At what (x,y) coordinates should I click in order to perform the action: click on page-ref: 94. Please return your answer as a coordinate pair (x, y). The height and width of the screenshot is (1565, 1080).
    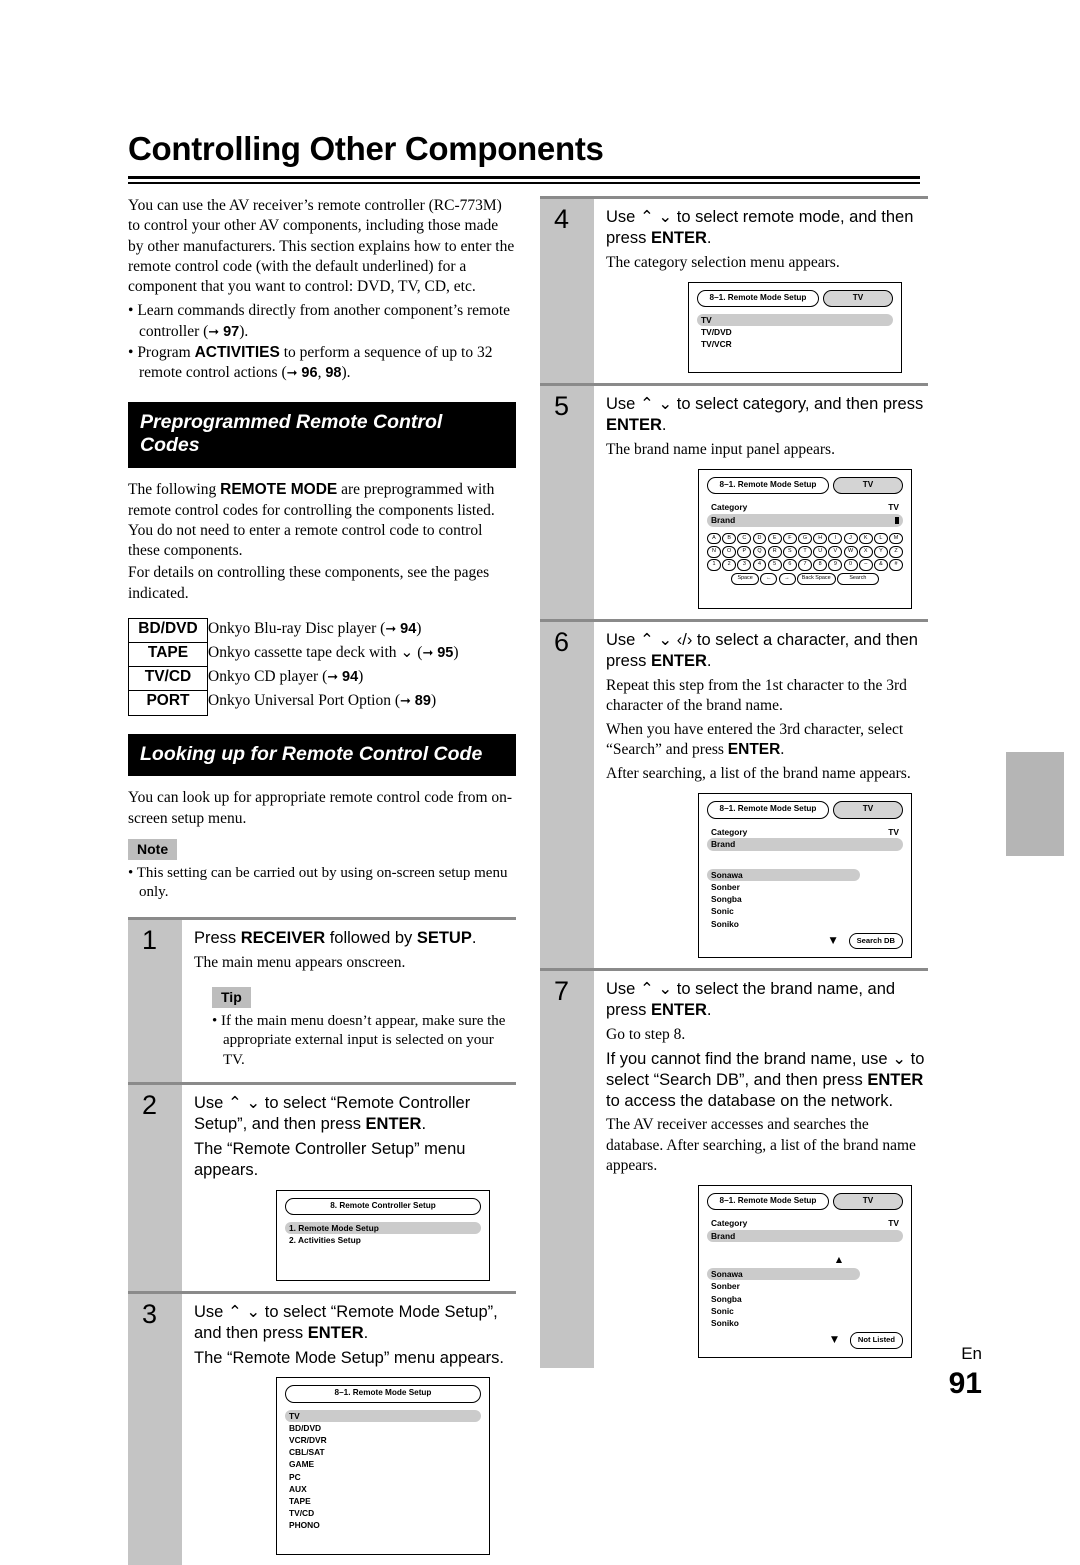
    Looking at the image, I should click on (408, 628).